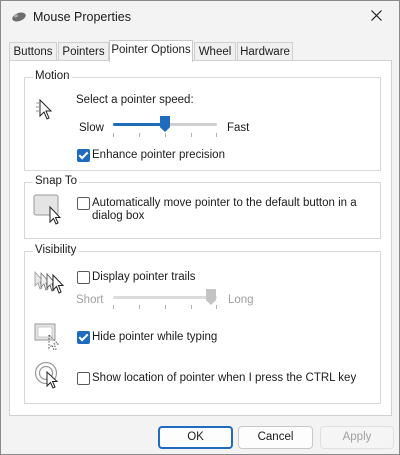  I want to click on hide-pointer-icon, so click(49, 338).